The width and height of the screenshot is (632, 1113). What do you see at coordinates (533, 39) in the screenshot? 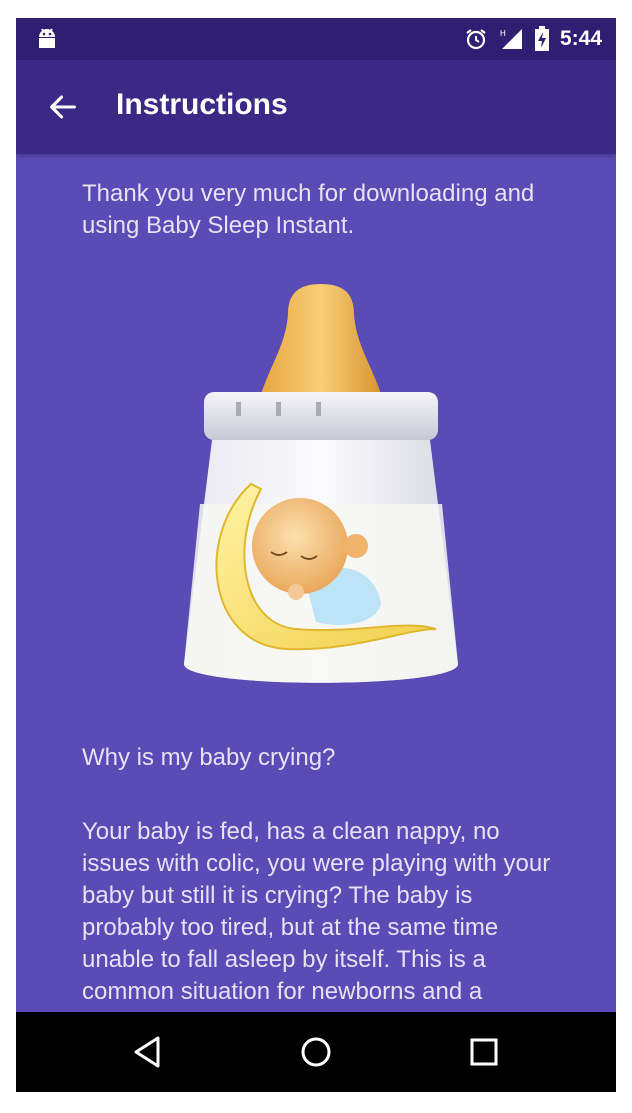
I see `status-icons: H 5:44` at bounding box center [533, 39].